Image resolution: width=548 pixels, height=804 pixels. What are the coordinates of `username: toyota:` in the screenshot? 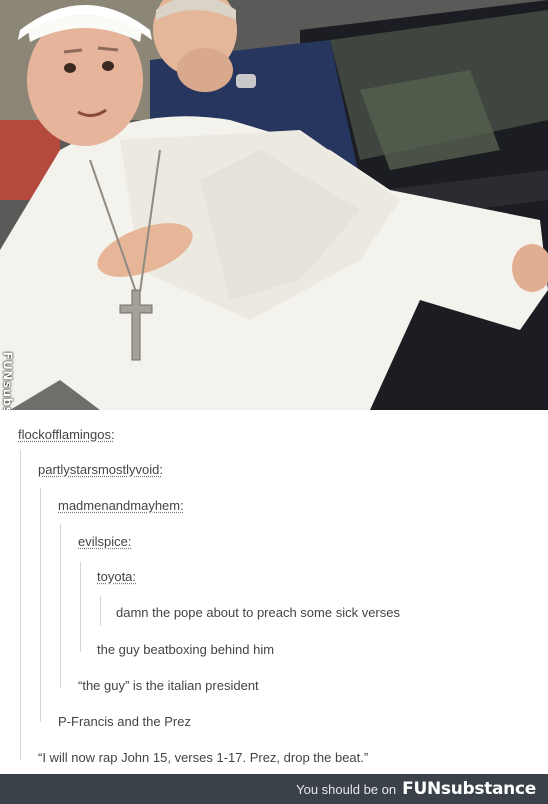 It's located at (116, 576).